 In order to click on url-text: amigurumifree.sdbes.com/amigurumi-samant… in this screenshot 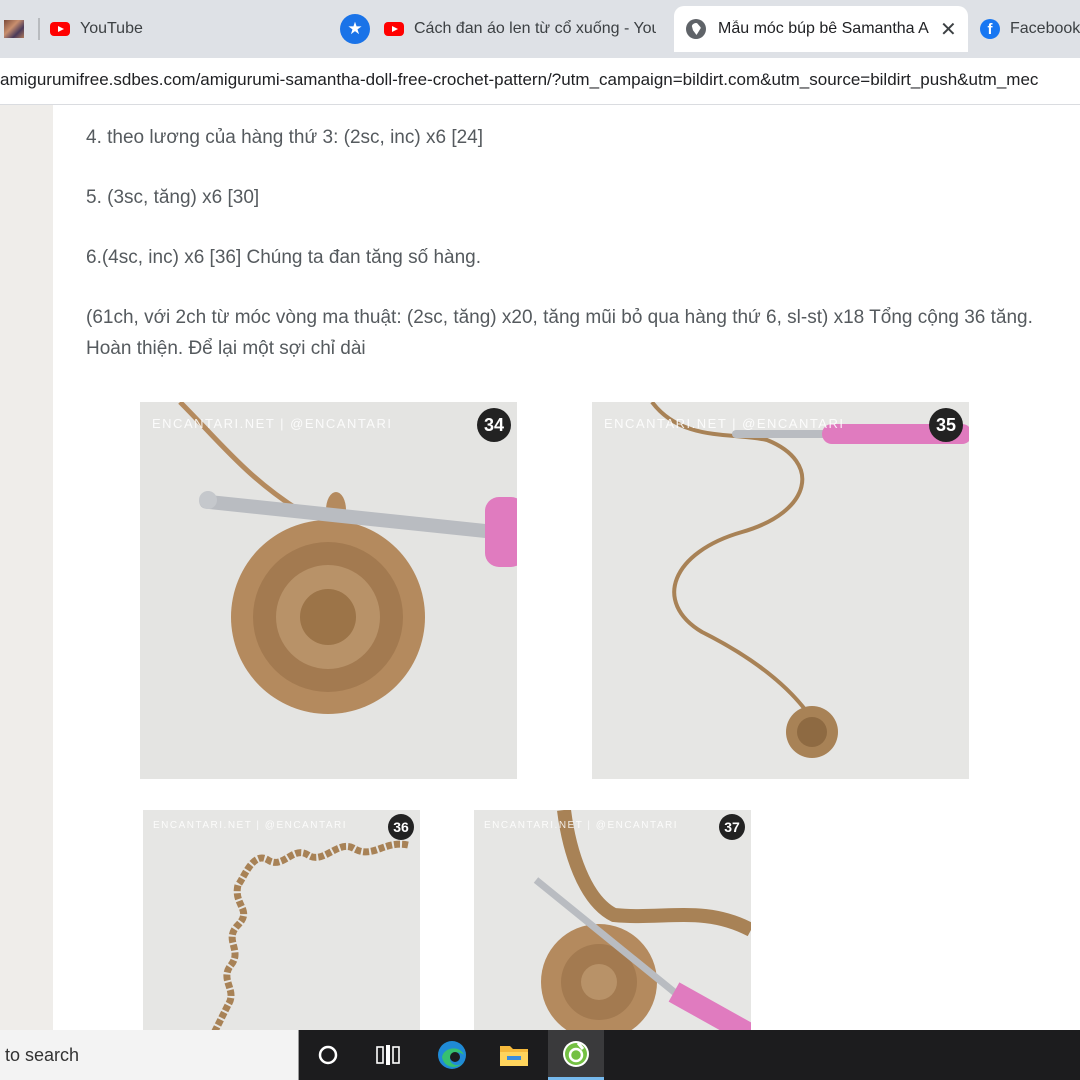, I will do `click(519, 80)`.